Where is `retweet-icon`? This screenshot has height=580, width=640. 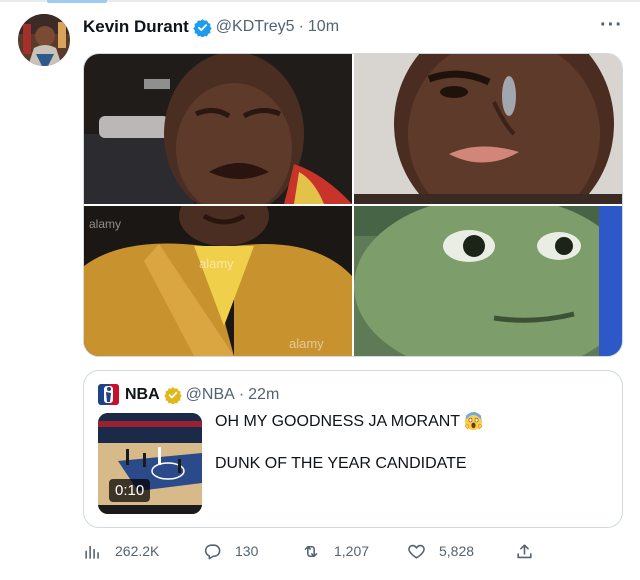 retweet-icon is located at coordinates (311, 551).